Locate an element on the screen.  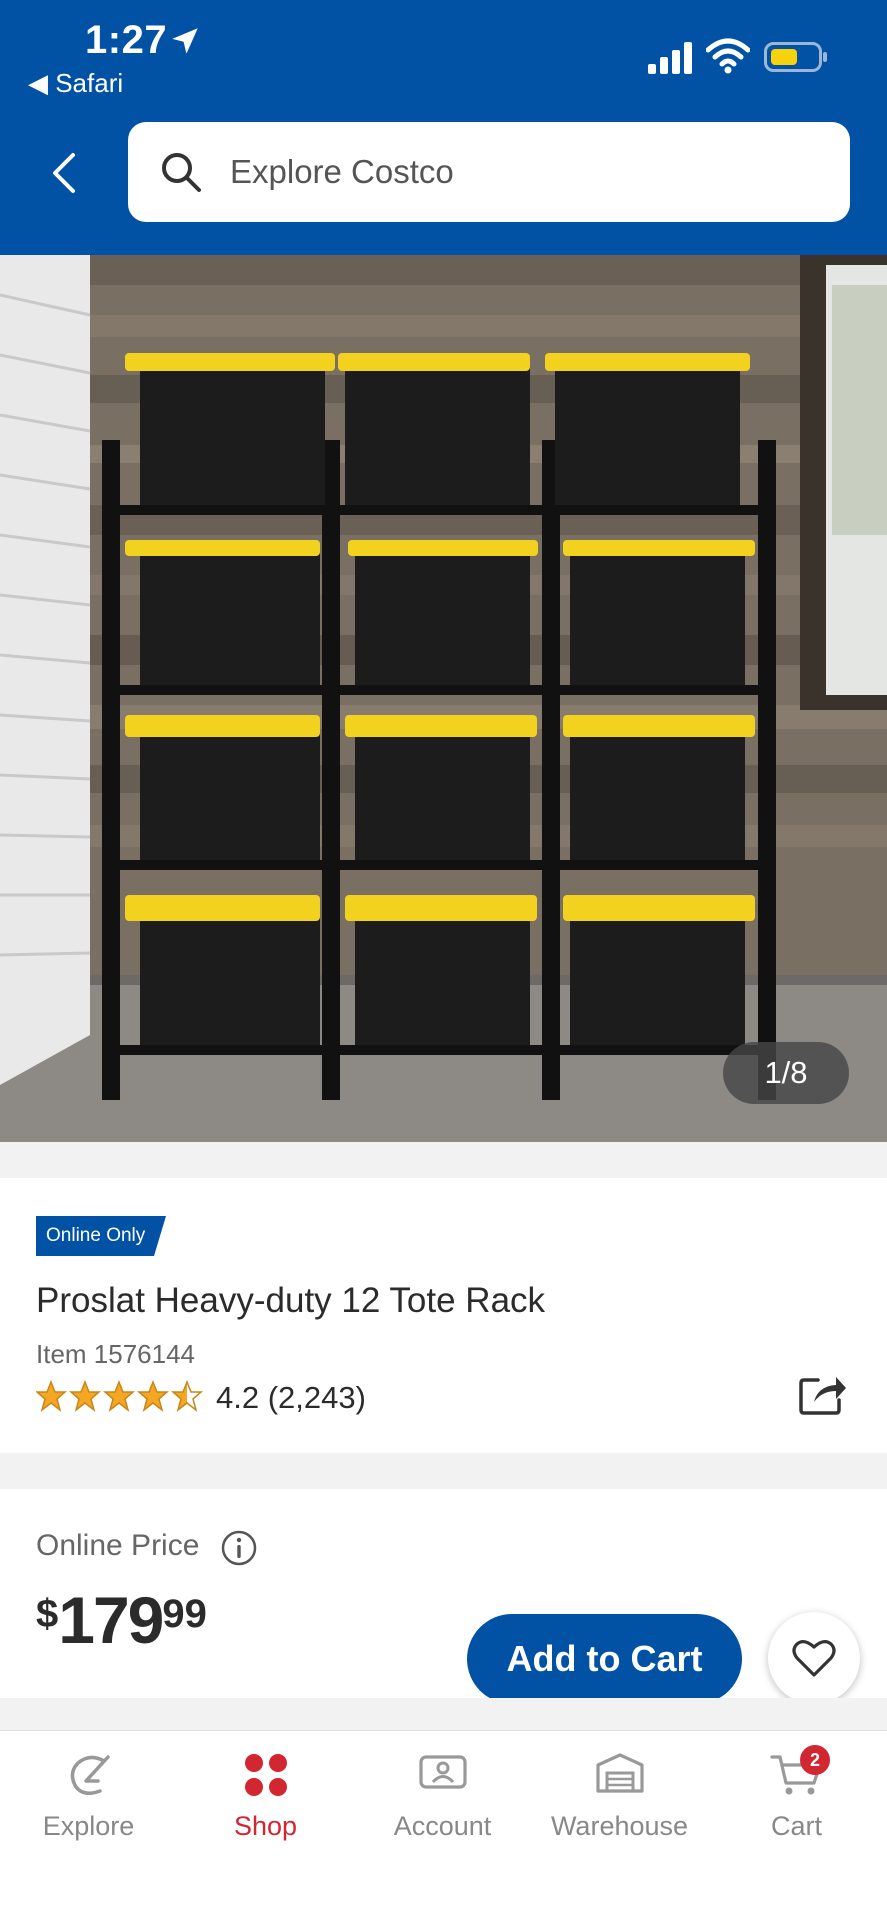
star-outline-icon is located at coordinates (187, 1396).